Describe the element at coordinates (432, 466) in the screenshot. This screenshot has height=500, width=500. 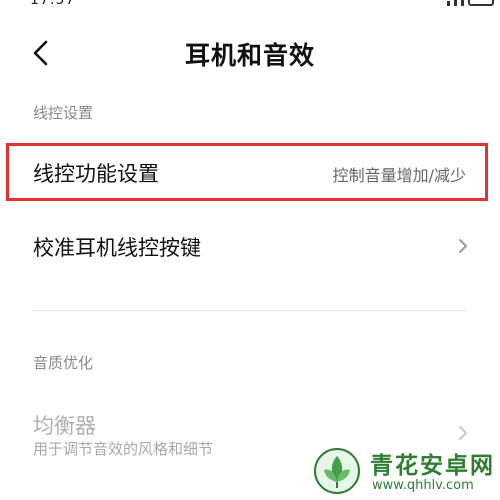
I see `watermark-title: 青花安卓网` at that location.